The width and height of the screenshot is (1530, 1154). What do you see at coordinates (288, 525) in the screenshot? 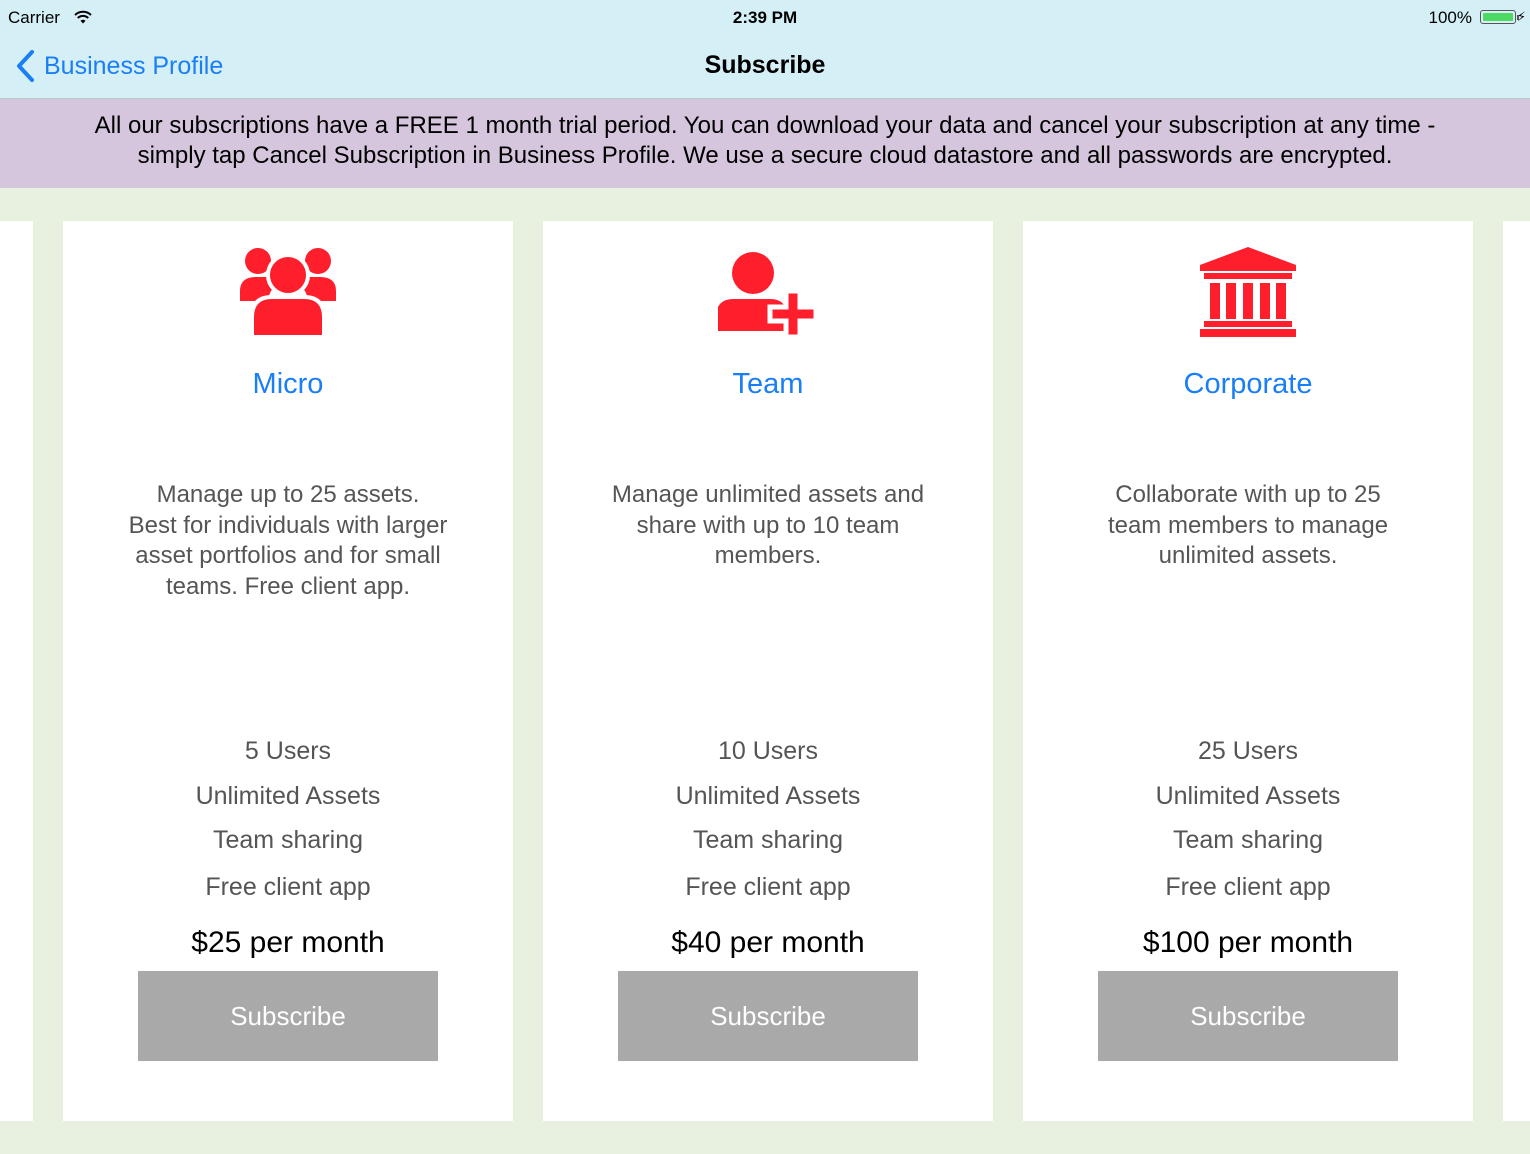
I see `description-line: Best for individuals with larger` at bounding box center [288, 525].